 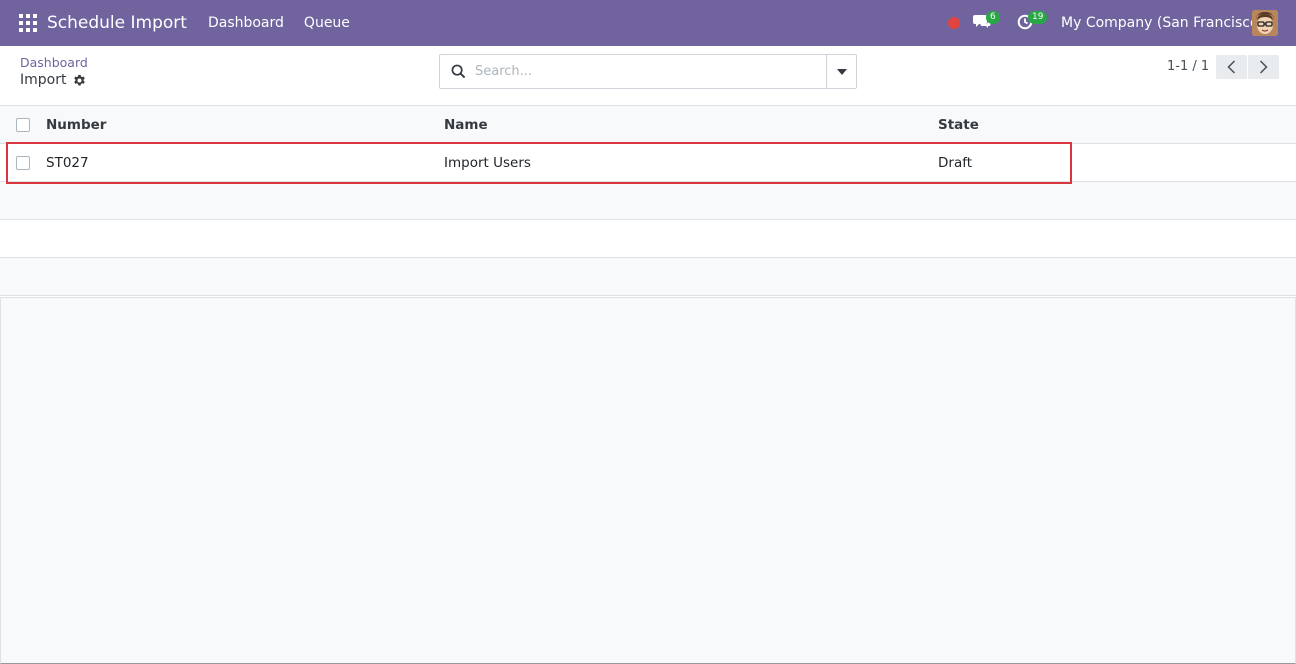 I want to click on cell-name: Import Users, so click(x=487, y=163).